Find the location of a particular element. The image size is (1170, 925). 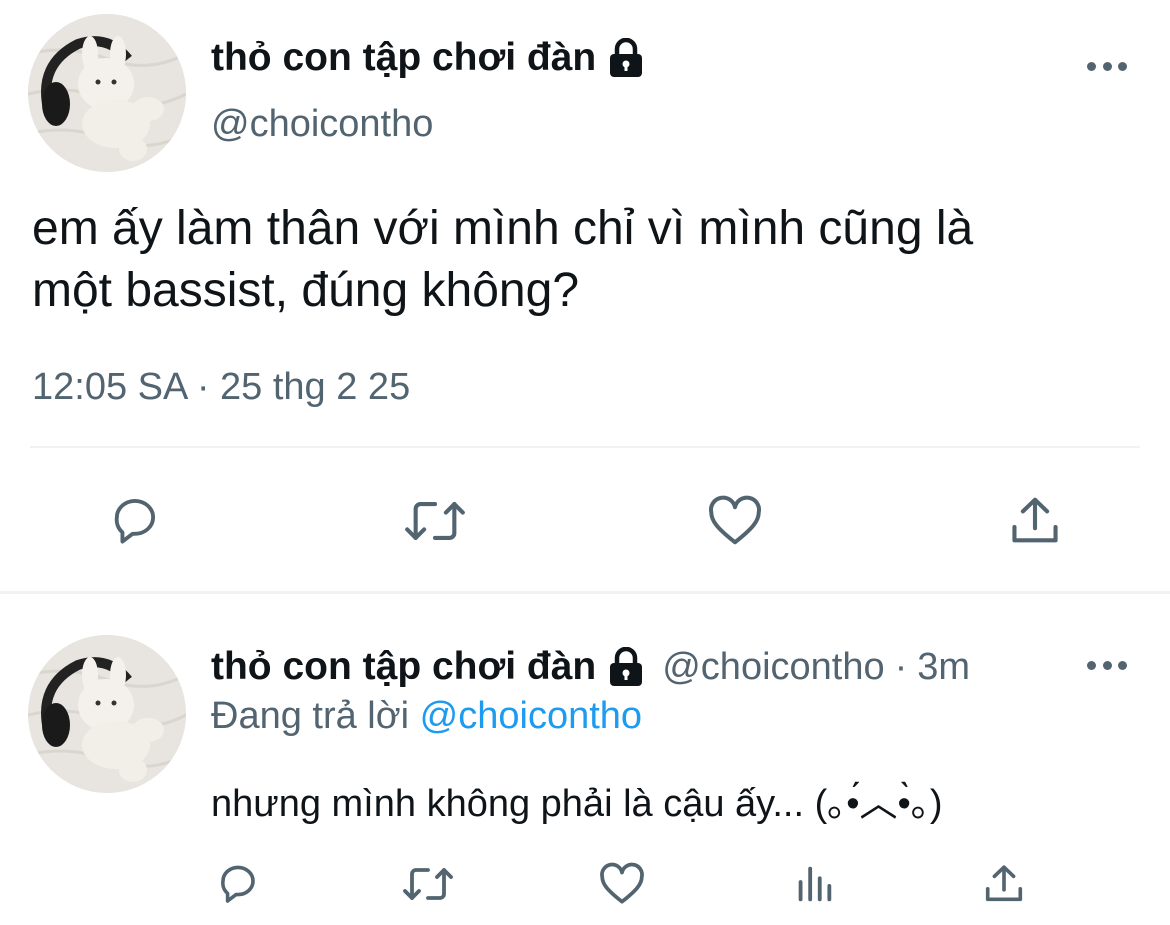

replying-to-label: Đang trả lời is located at coordinates (310, 716).